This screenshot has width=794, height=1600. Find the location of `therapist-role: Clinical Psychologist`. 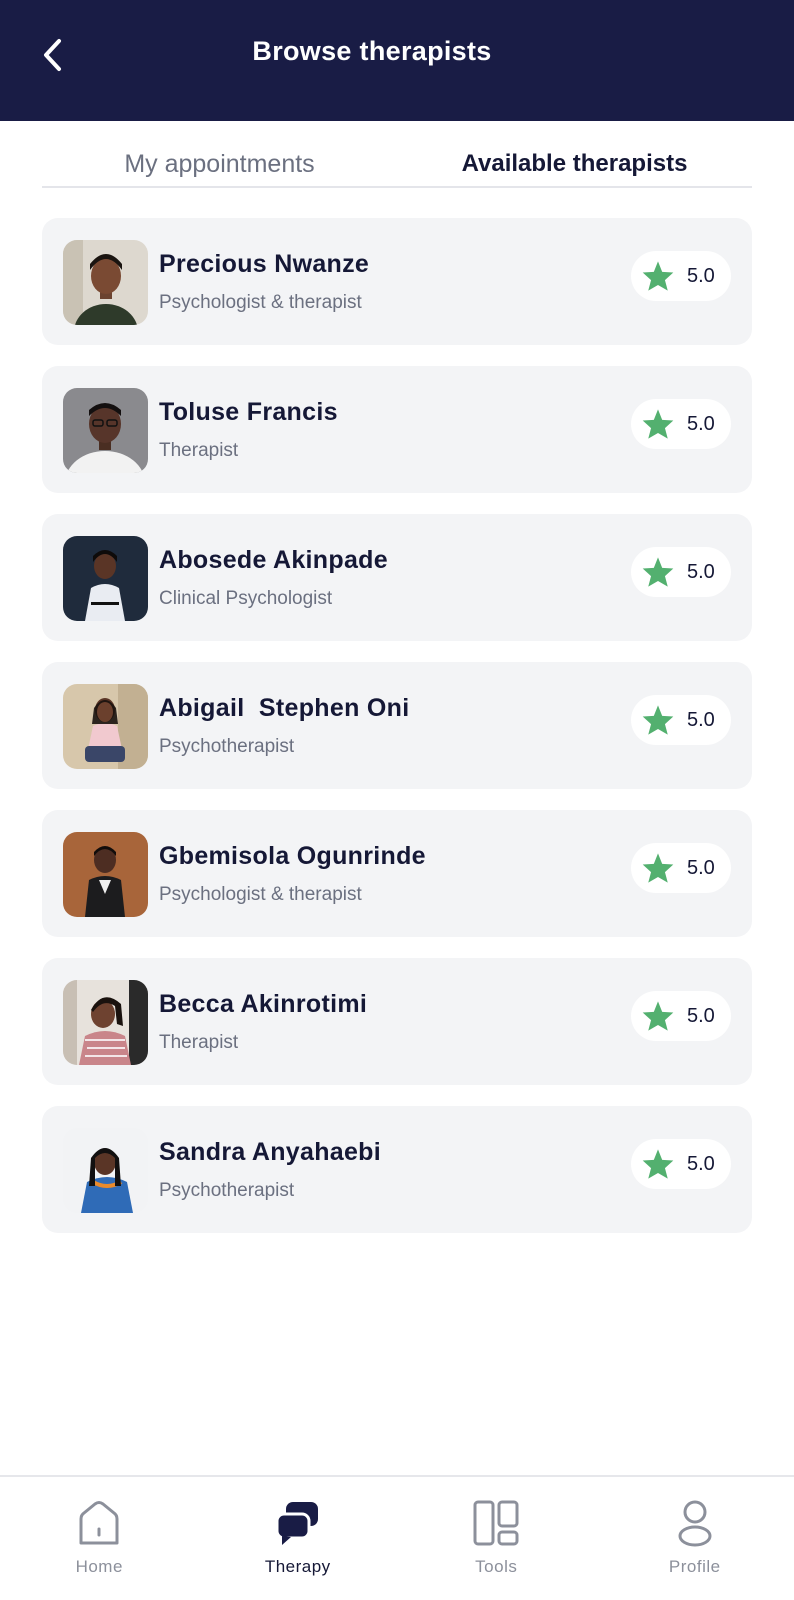

therapist-role: Clinical Psychologist is located at coordinates (246, 598).